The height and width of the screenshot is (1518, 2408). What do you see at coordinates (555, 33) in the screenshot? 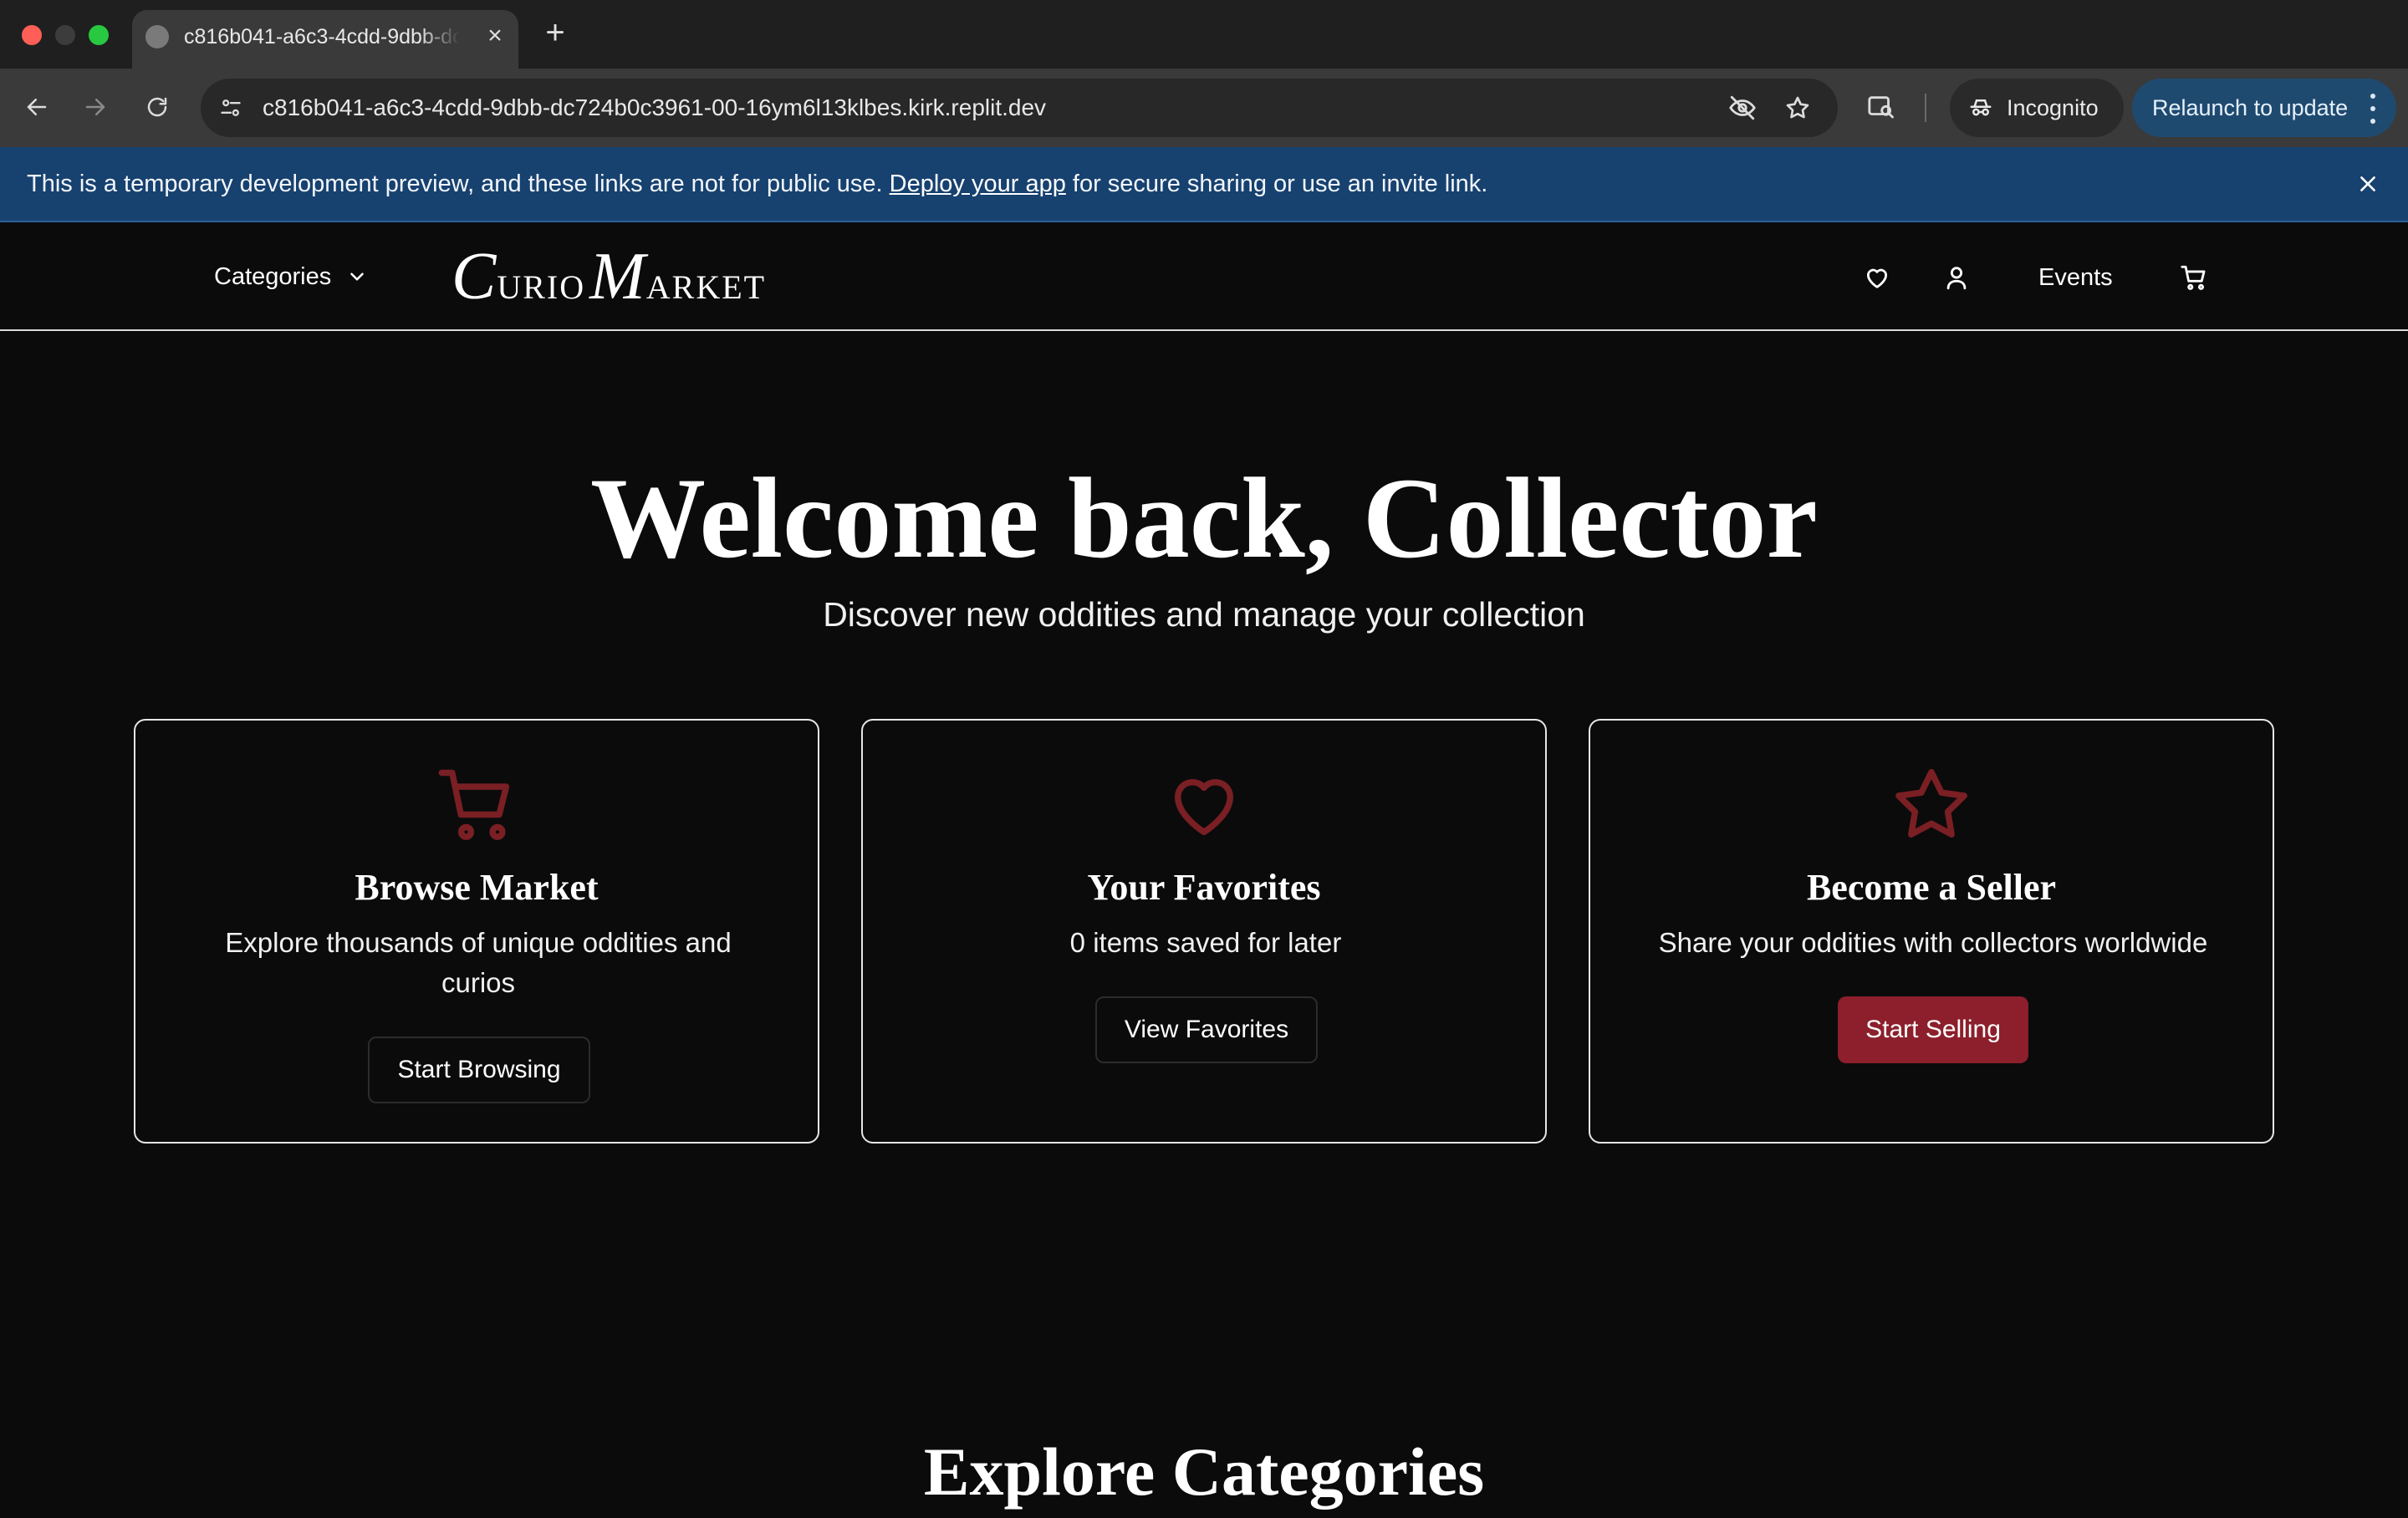
I see `new-tab-button: +` at bounding box center [555, 33].